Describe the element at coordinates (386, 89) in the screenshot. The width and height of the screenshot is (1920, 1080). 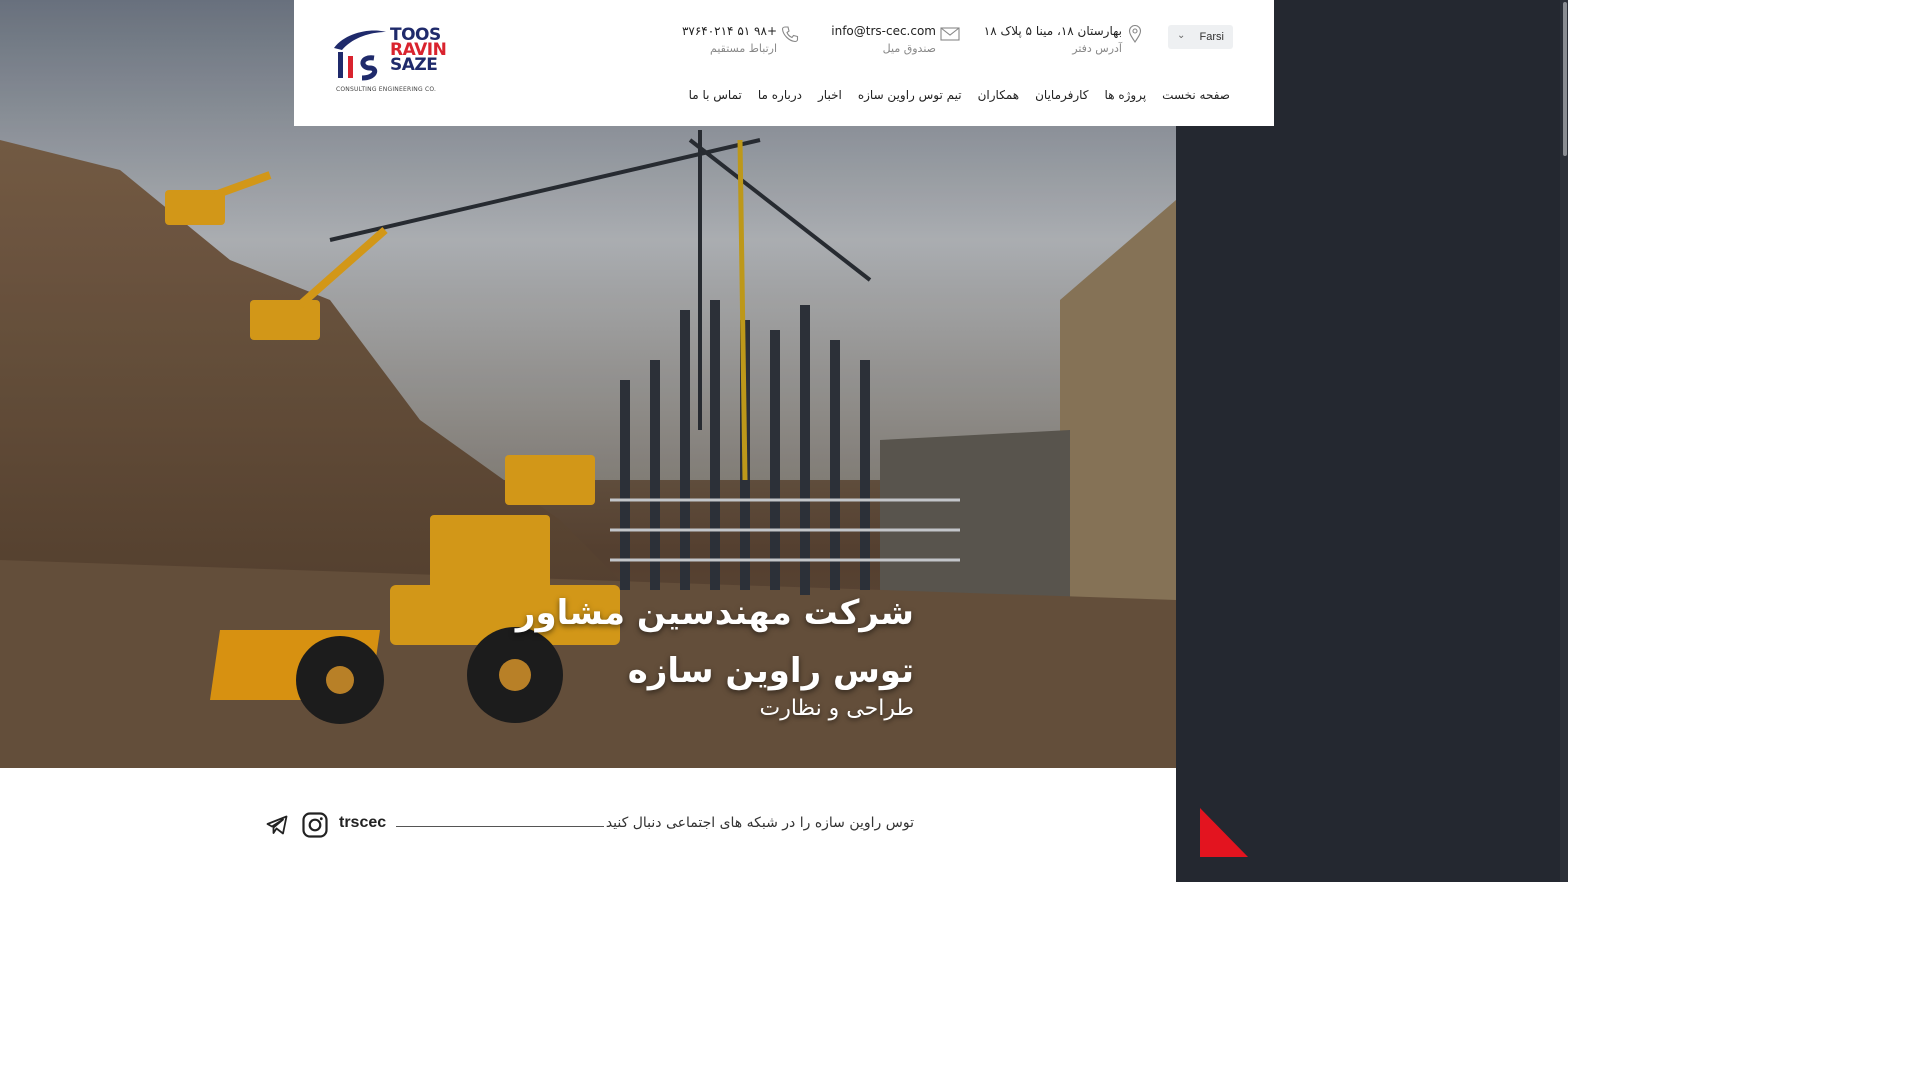
I see `logo-tagline: CONSULTING ENGINEERING CO.` at that location.